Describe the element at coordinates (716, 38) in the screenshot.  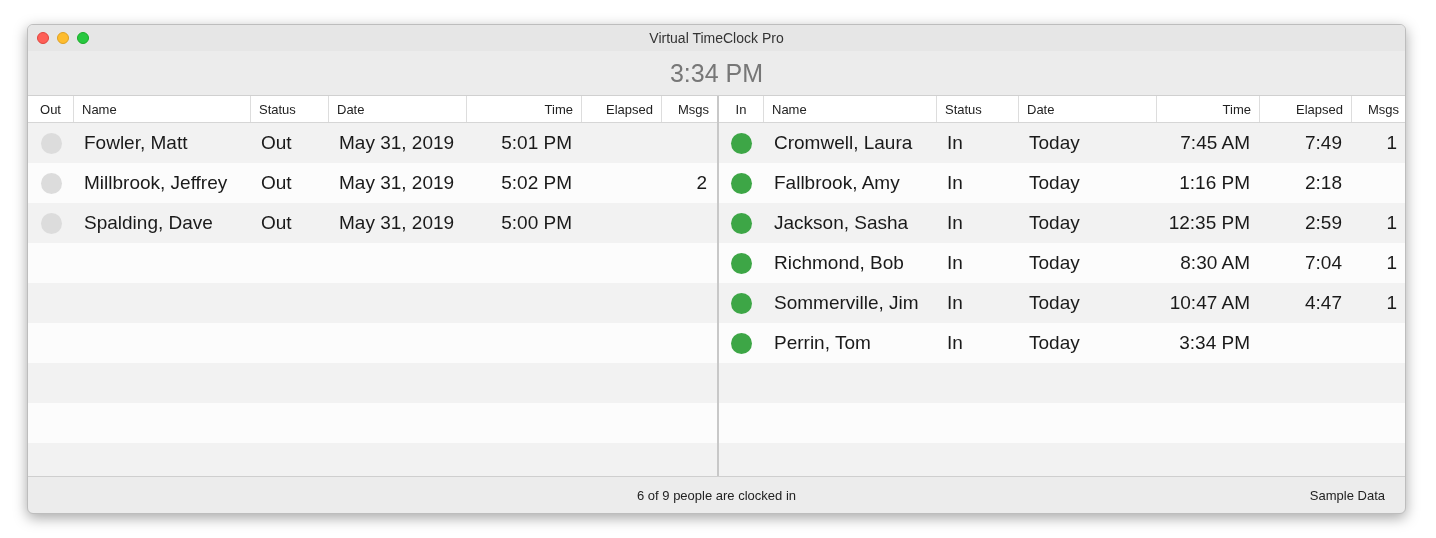
I see `window-title: Virtual TimeClock Pro` at that location.